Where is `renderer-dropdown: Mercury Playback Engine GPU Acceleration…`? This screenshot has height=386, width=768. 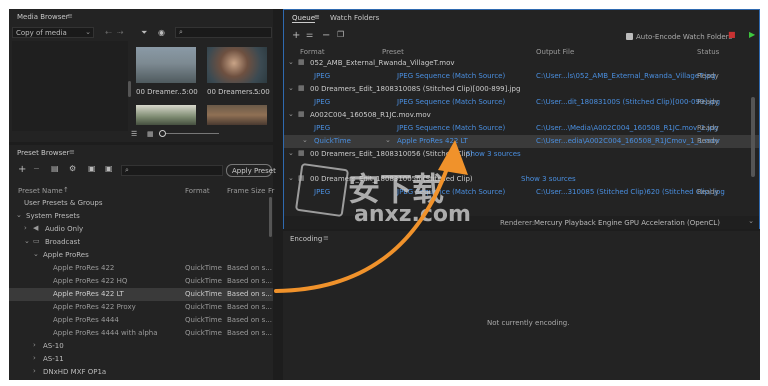
renderer-dropdown: Mercury Playback Engine GPU Acceleration… is located at coordinates (645, 222).